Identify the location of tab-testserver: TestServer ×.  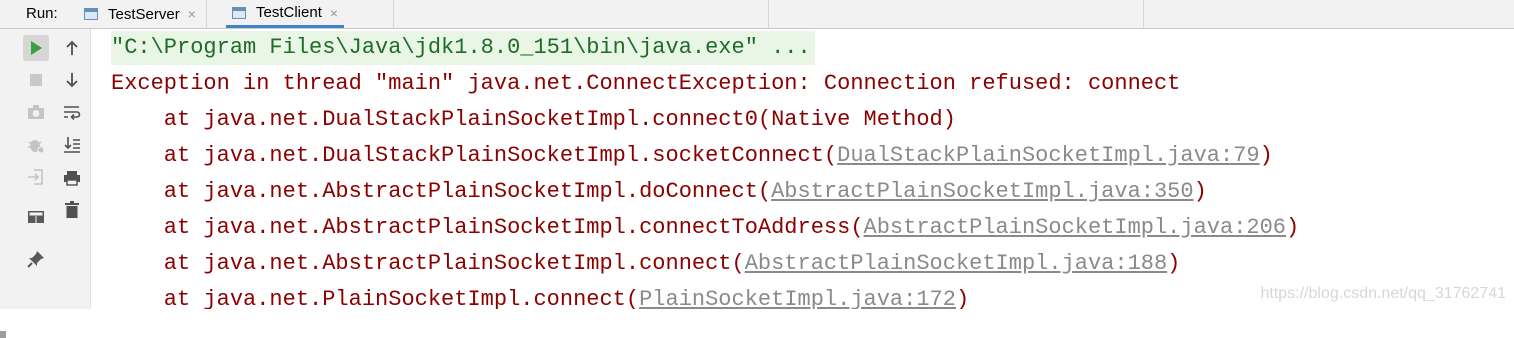
(140, 14).